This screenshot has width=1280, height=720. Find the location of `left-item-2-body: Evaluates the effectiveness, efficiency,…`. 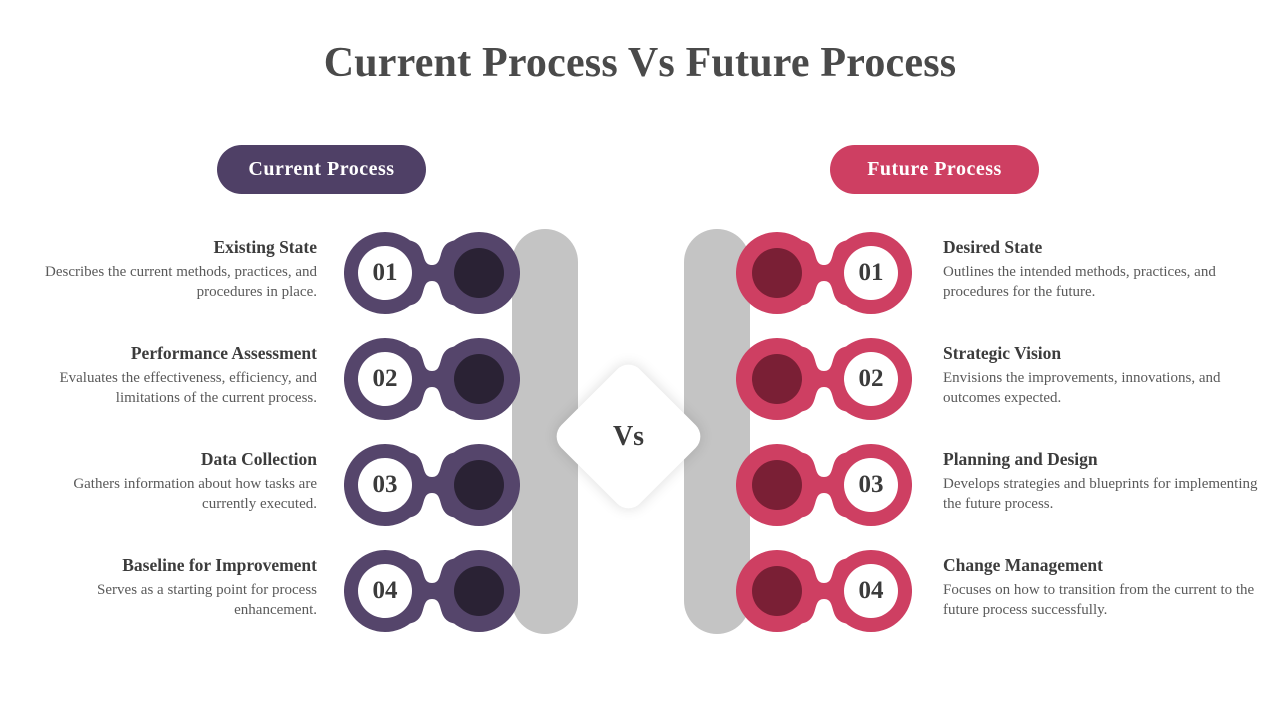

left-item-2-body: Evaluates the effectiveness, efficiency,… is located at coordinates (188, 388).